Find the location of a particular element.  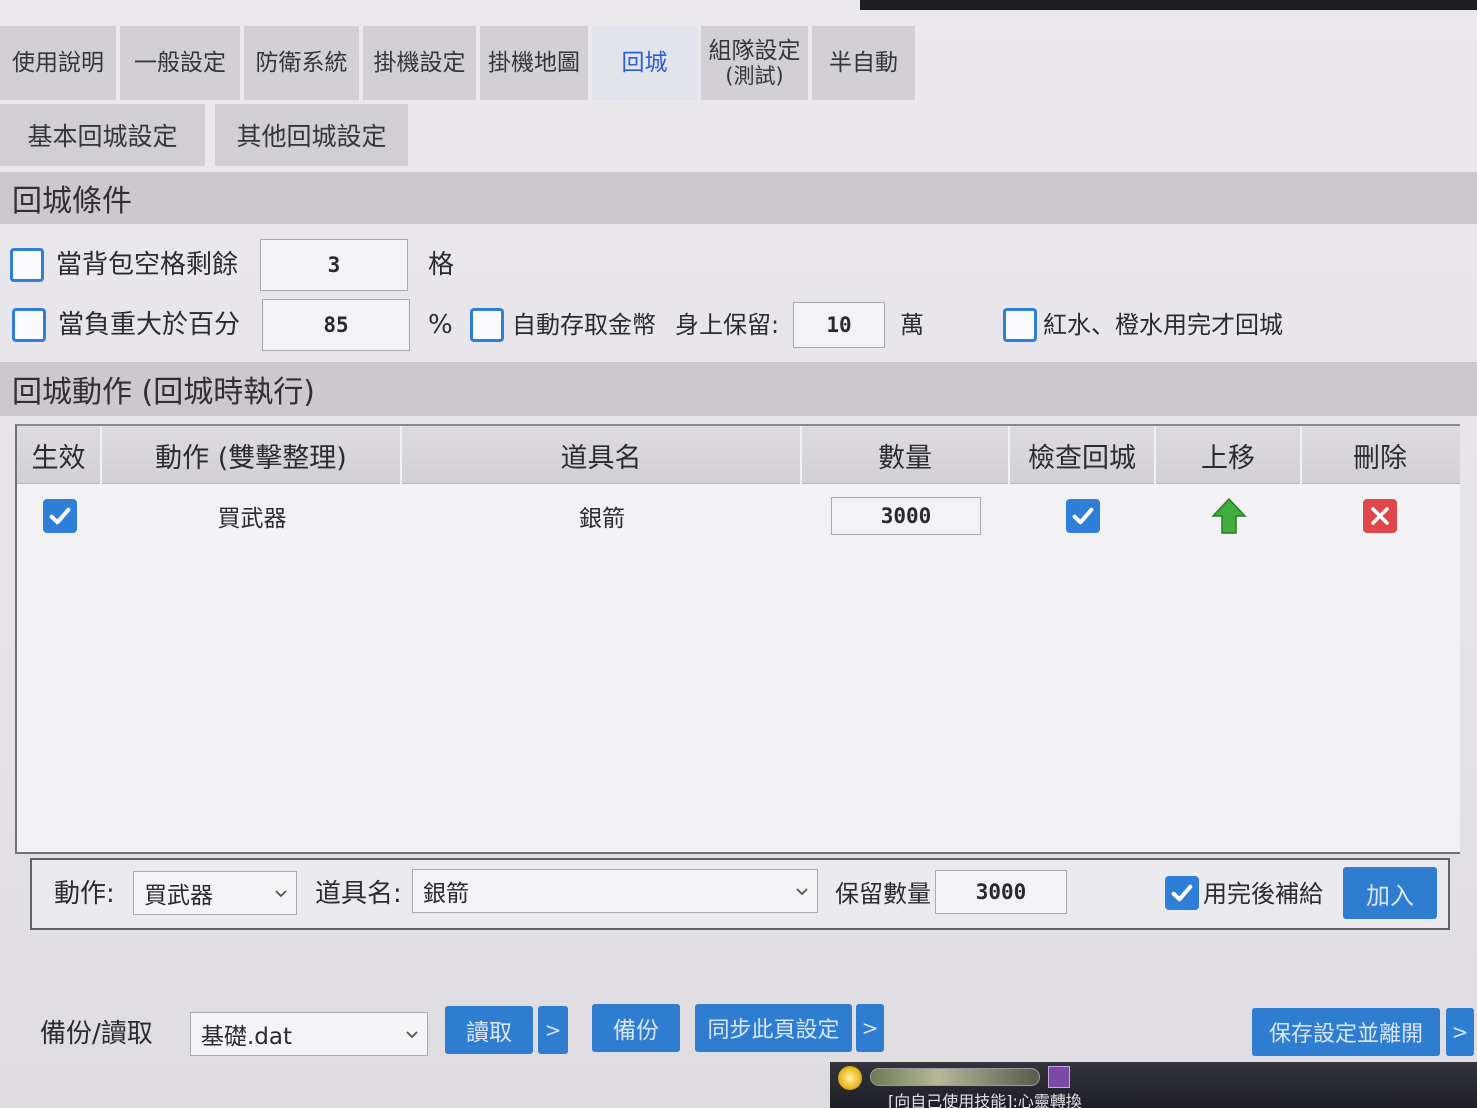

cell-item: 銀箭 is located at coordinates (602, 516).